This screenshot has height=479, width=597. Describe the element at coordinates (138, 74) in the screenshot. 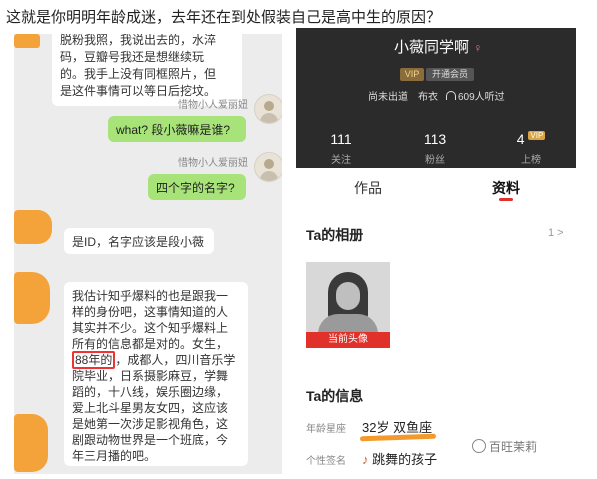

I see `top-line-3: 的。我手上没有同框照片，但` at that location.